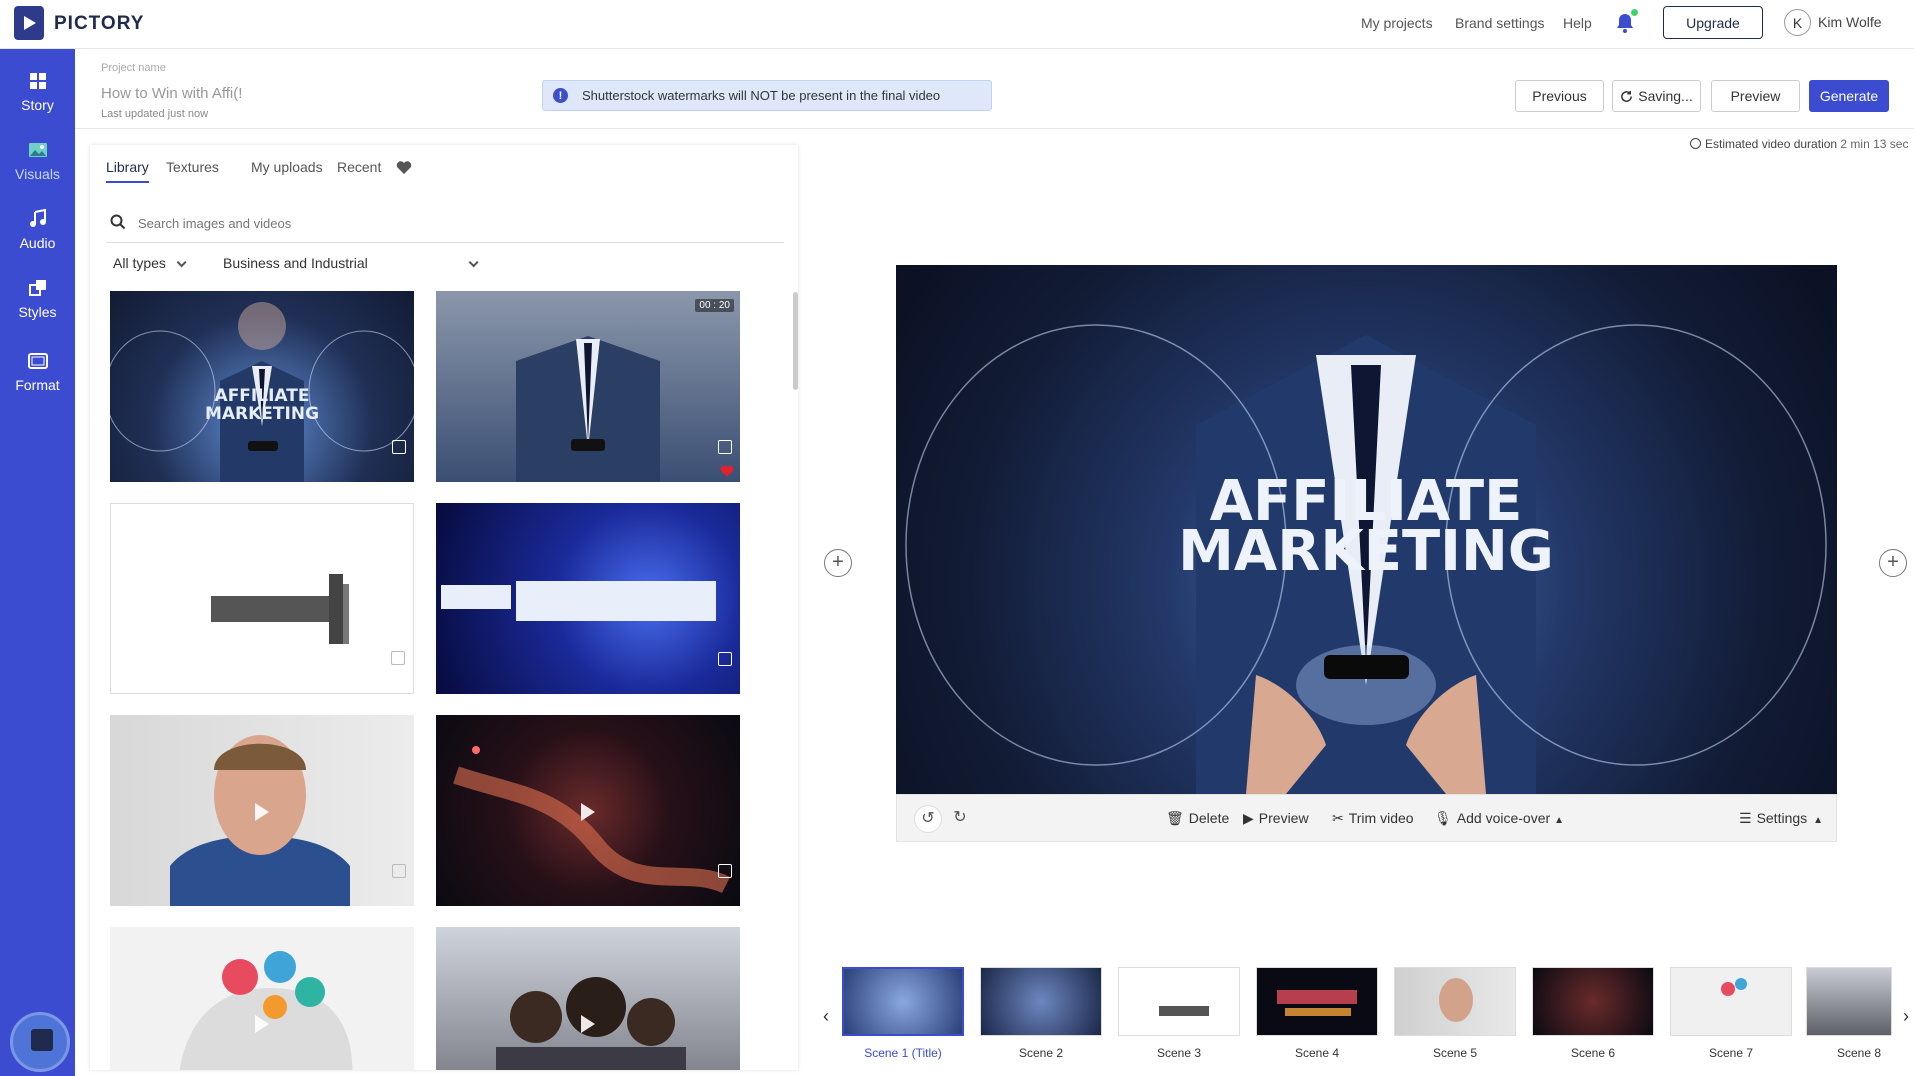  What do you see at coordinates (37, 386) in the screenshot?
I see `sidebar-item-format: Format` at bounding box center [37, 386].